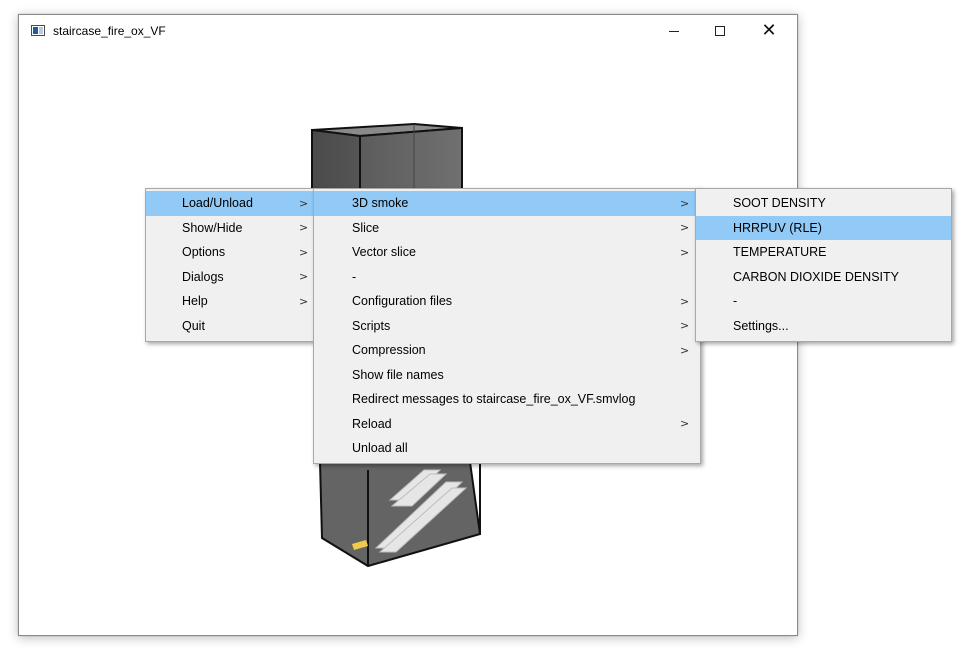 This screenshot has width=968, height=656. I want to click on menu-item-dialogs: Dialogs >, so click(230, 277).